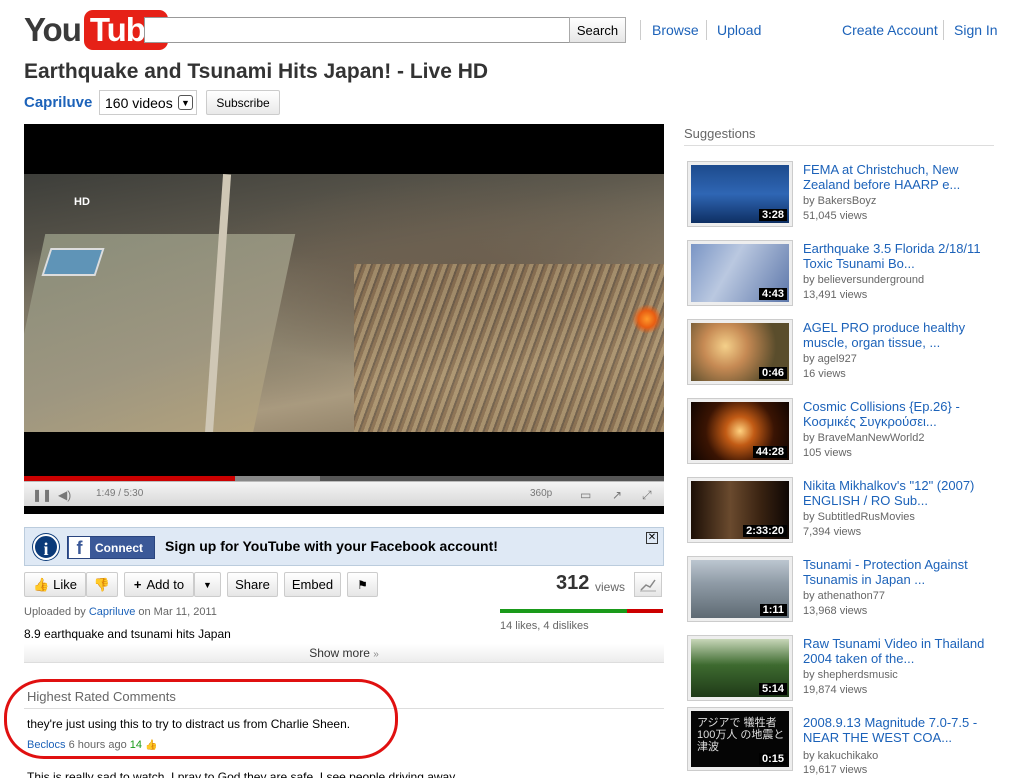  Describe the element at coordinates (563, 611) in the screenshot. I see `rating-bar-likes` at that location.